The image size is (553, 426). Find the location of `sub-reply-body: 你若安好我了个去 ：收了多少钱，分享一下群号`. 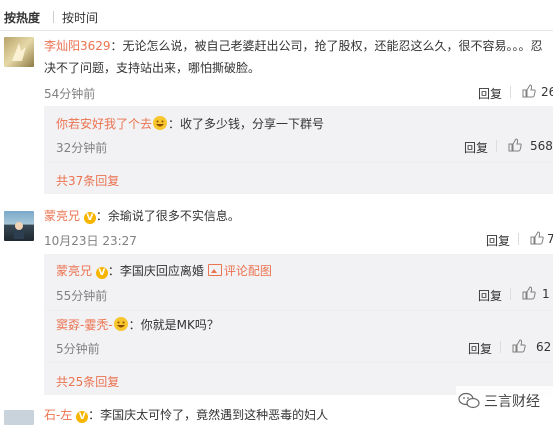

sub-reply-body: 你若安好我了个去 ：收了多少钱，分享一下群号 is located at coordinates (190, 124).